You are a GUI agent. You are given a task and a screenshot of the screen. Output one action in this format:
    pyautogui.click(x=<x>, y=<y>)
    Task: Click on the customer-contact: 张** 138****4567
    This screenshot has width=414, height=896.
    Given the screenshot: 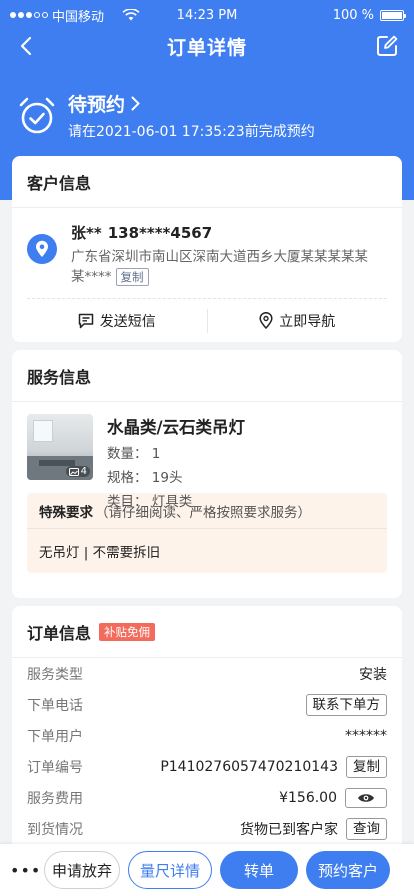 What is the action you would take?
    pyautogui.click(x=221, y=232)
    